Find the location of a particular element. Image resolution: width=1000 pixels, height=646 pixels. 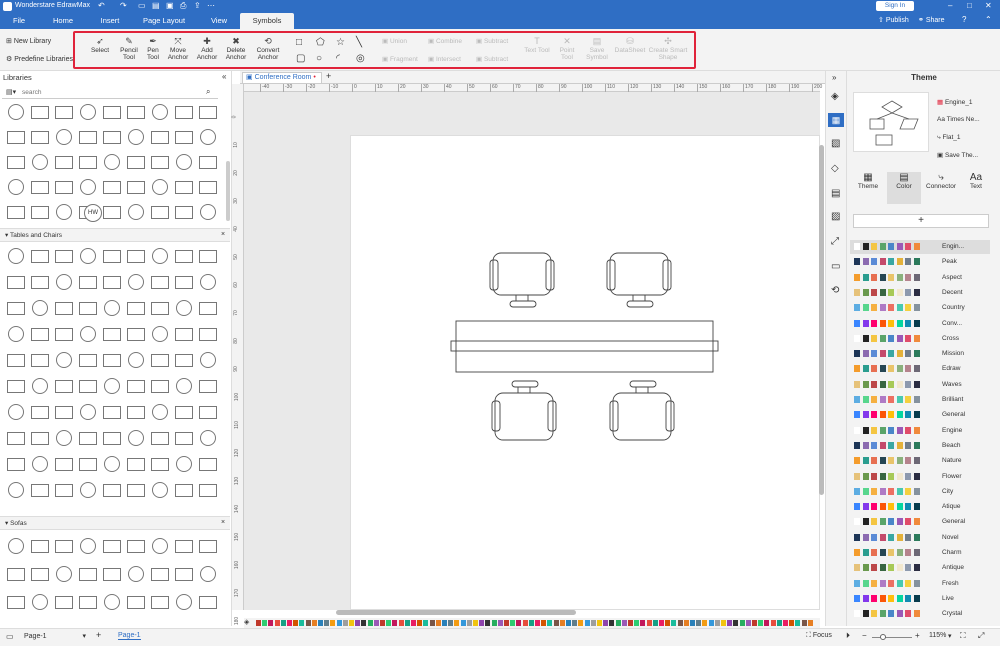

theme-row: Brilliant is located at coordinates (920, 400).